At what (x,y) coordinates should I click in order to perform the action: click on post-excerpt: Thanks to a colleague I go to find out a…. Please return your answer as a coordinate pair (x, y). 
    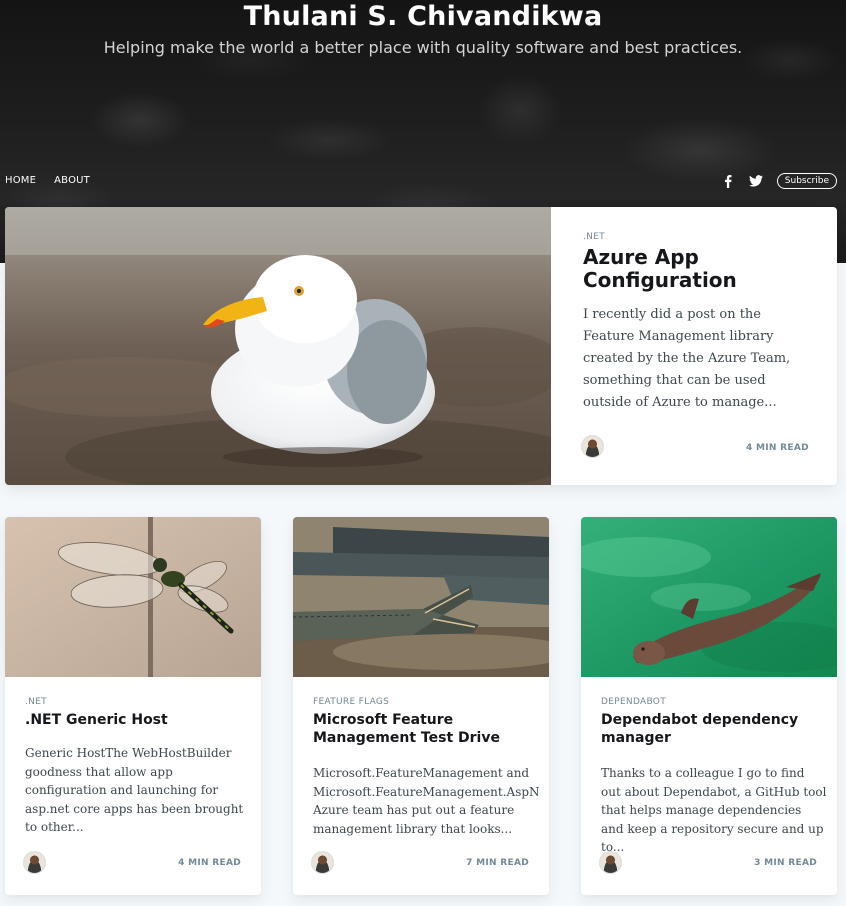
    Looking at the image, I should click on (714, 810).